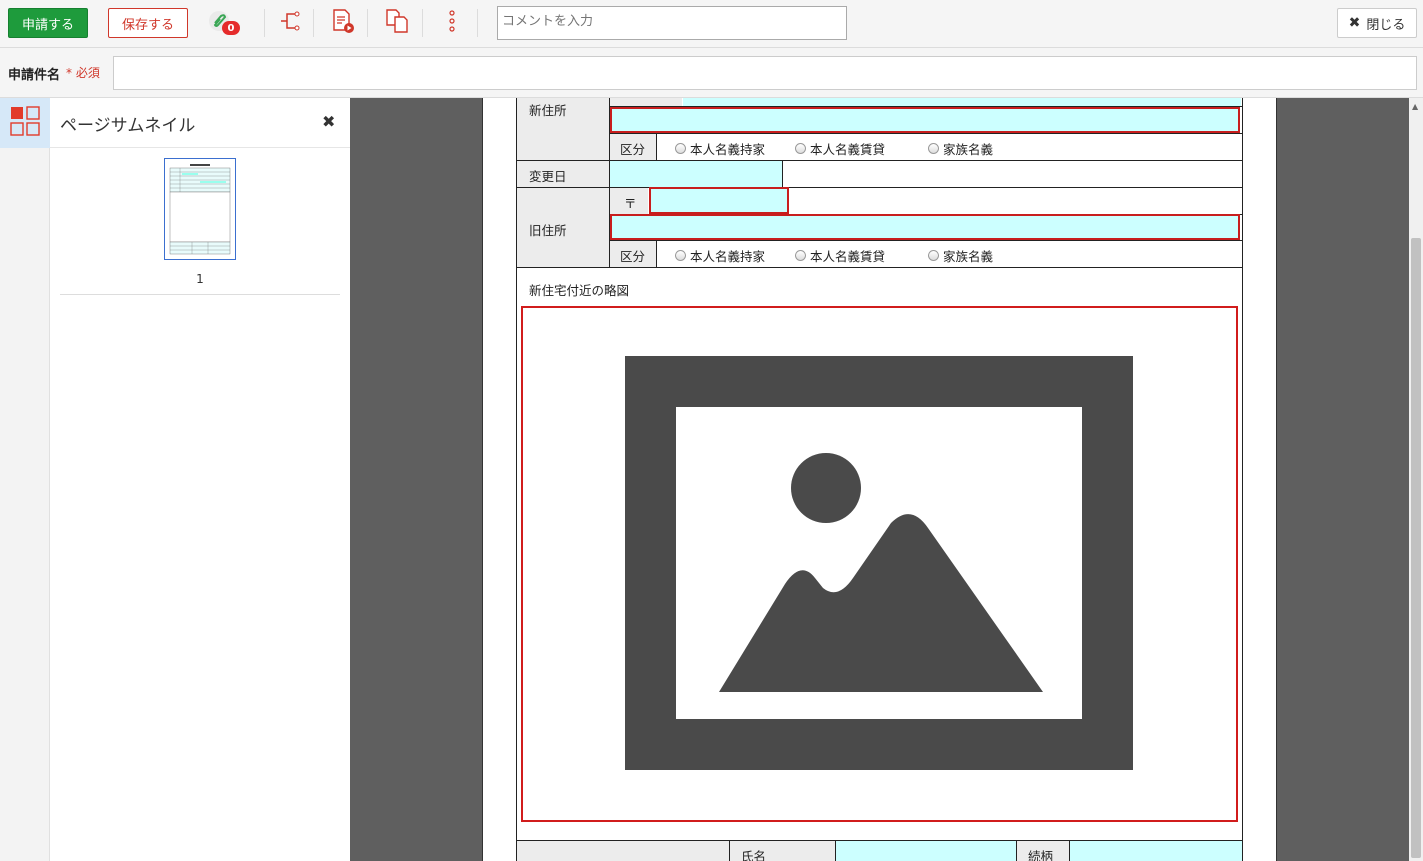 This screenshot has height=861, width=1423. I want to click on postal-mark: 〒, so click(630, 203).